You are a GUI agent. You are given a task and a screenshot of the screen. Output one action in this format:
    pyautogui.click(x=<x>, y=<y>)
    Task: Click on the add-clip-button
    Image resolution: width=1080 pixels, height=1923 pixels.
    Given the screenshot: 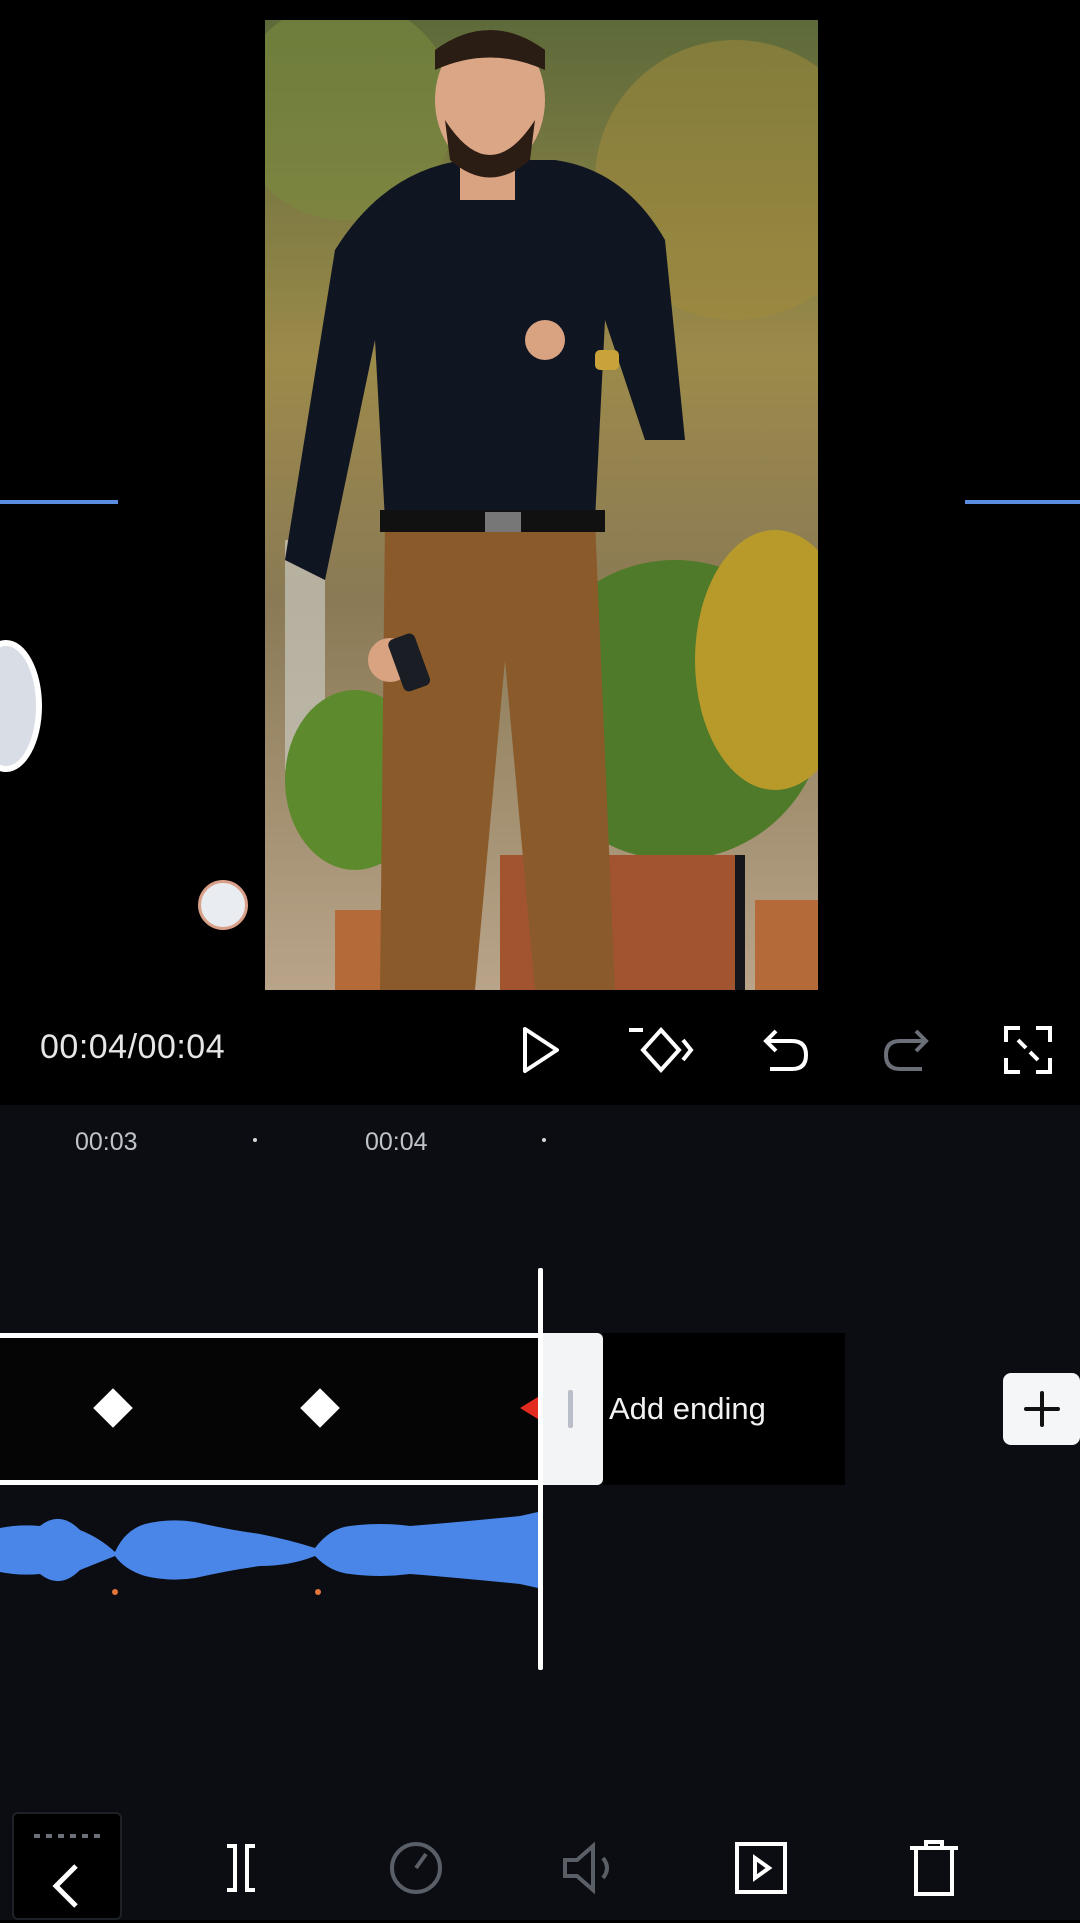 What is the action you would take?
    pyautogui.click(x=1041, y=1409)
    